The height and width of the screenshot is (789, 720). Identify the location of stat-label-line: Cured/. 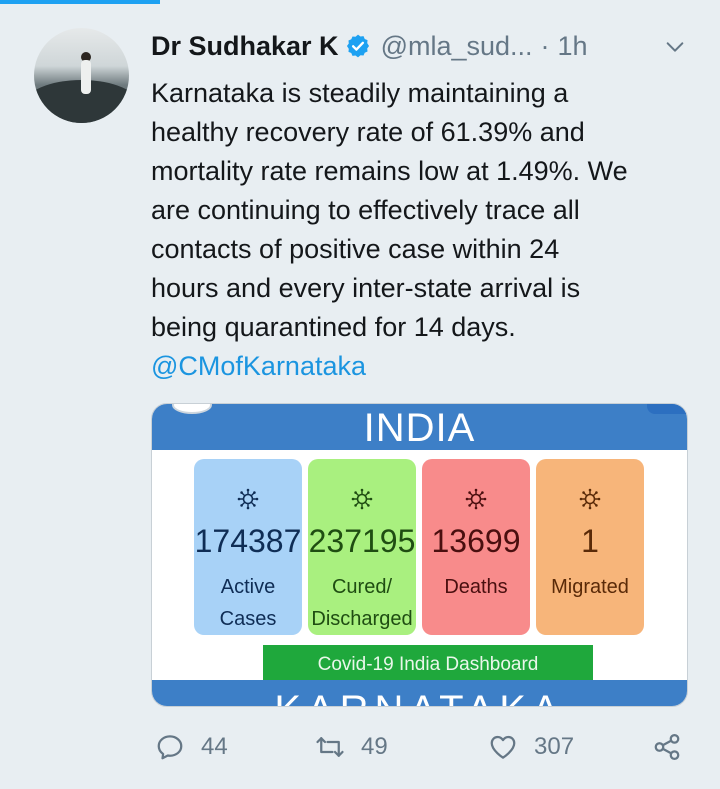
(362, 587).